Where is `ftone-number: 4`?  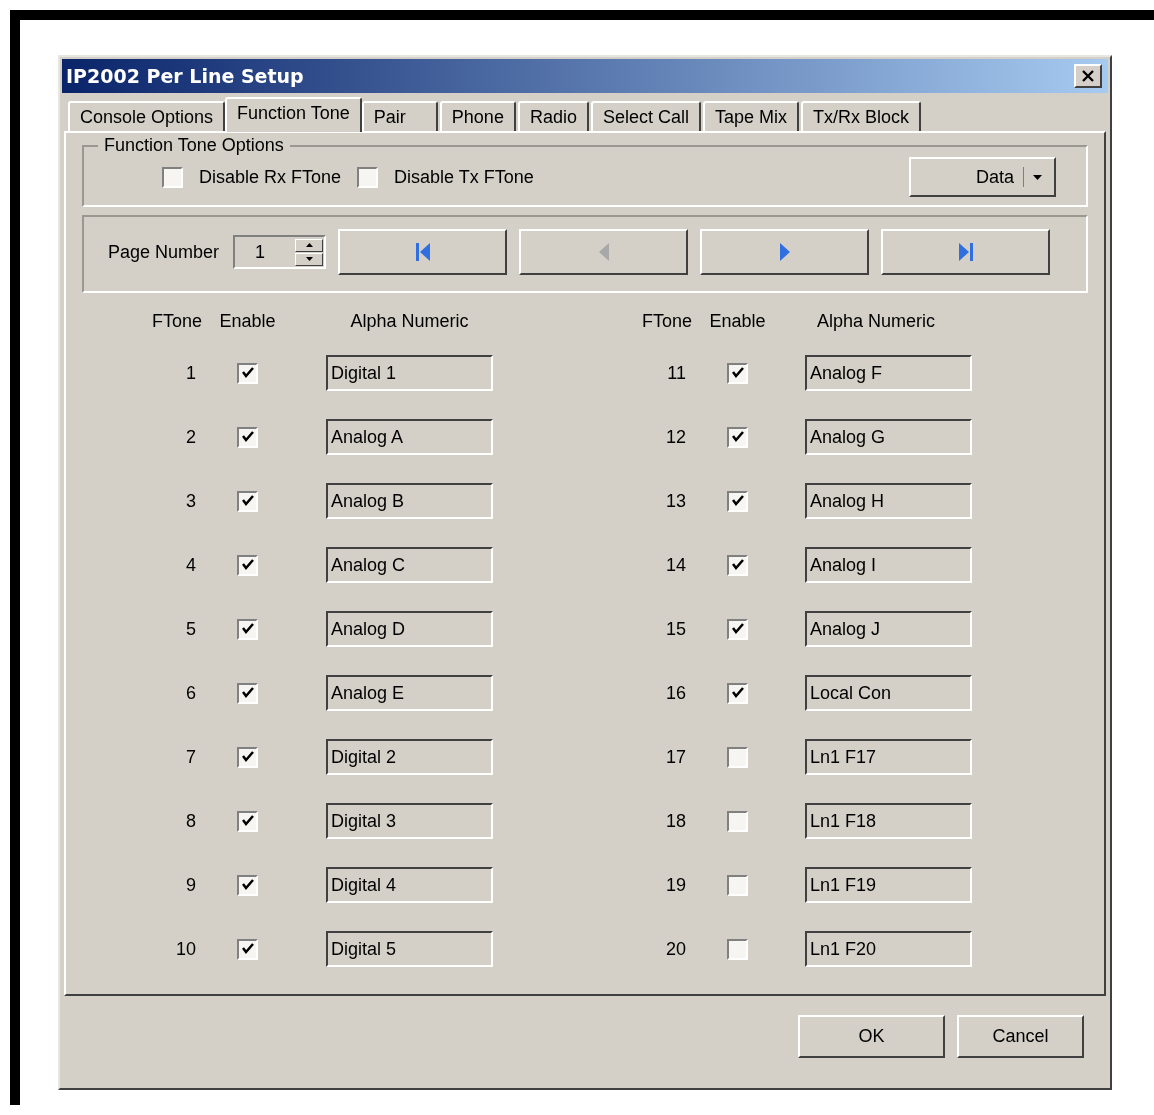 ftone-number: 4 is located at coordinates (191, 565).